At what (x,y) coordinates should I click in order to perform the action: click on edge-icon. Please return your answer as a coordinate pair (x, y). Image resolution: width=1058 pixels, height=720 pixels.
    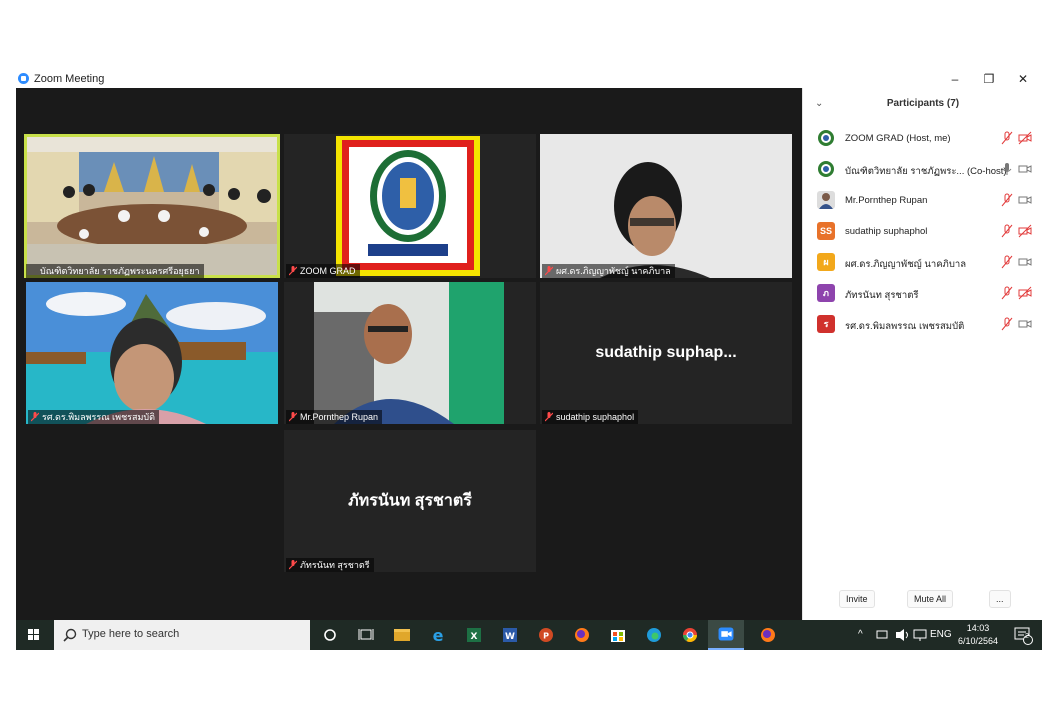
    Looking at the image, I should click on (654, 635).